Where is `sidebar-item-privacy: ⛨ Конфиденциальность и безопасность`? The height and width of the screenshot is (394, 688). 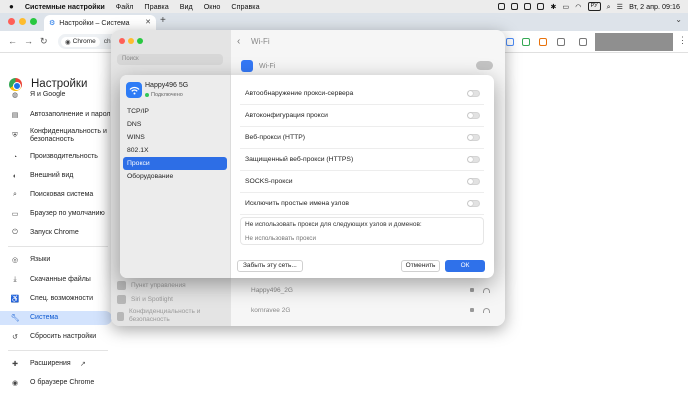
sidebar-item-privacy: ⛨ Конфиденциальность и безопасность is located at coordinates (59, 136).